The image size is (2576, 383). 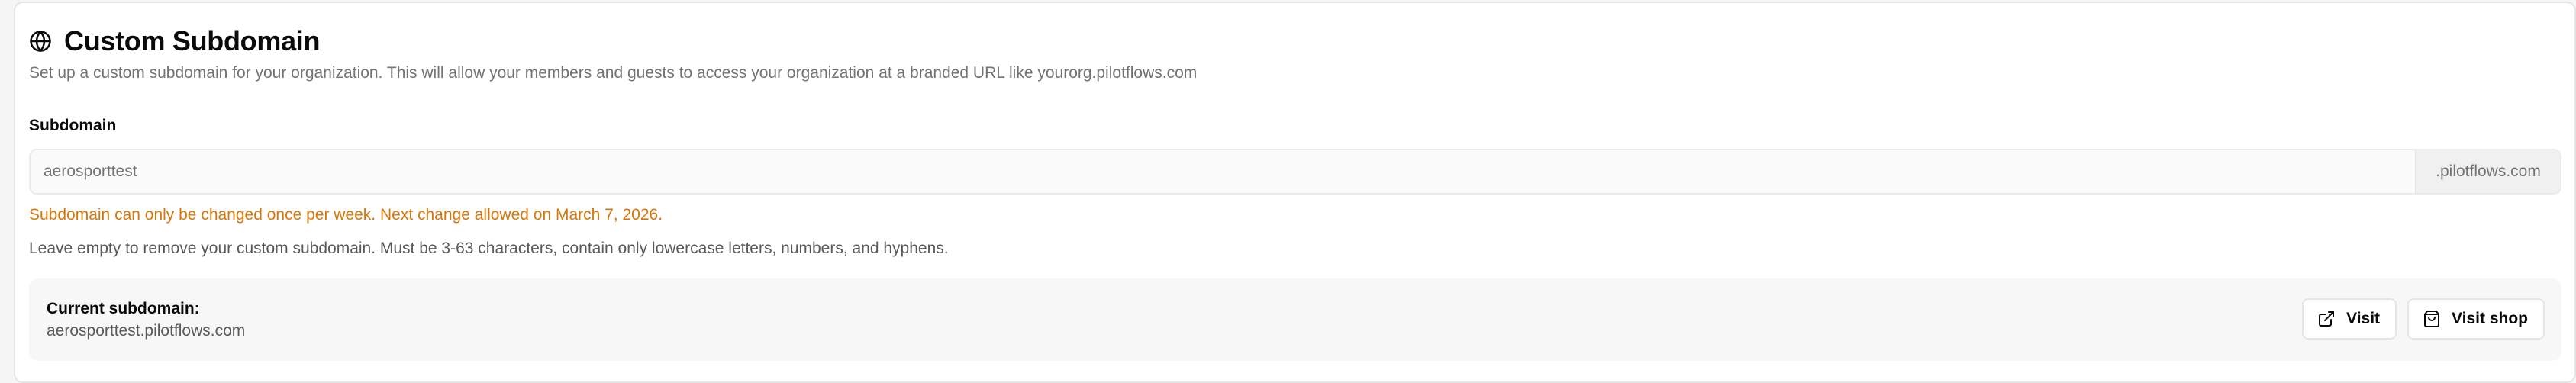 I want to click on visit-shop-button-label: Visit shop, so click(x=2490, y=318).